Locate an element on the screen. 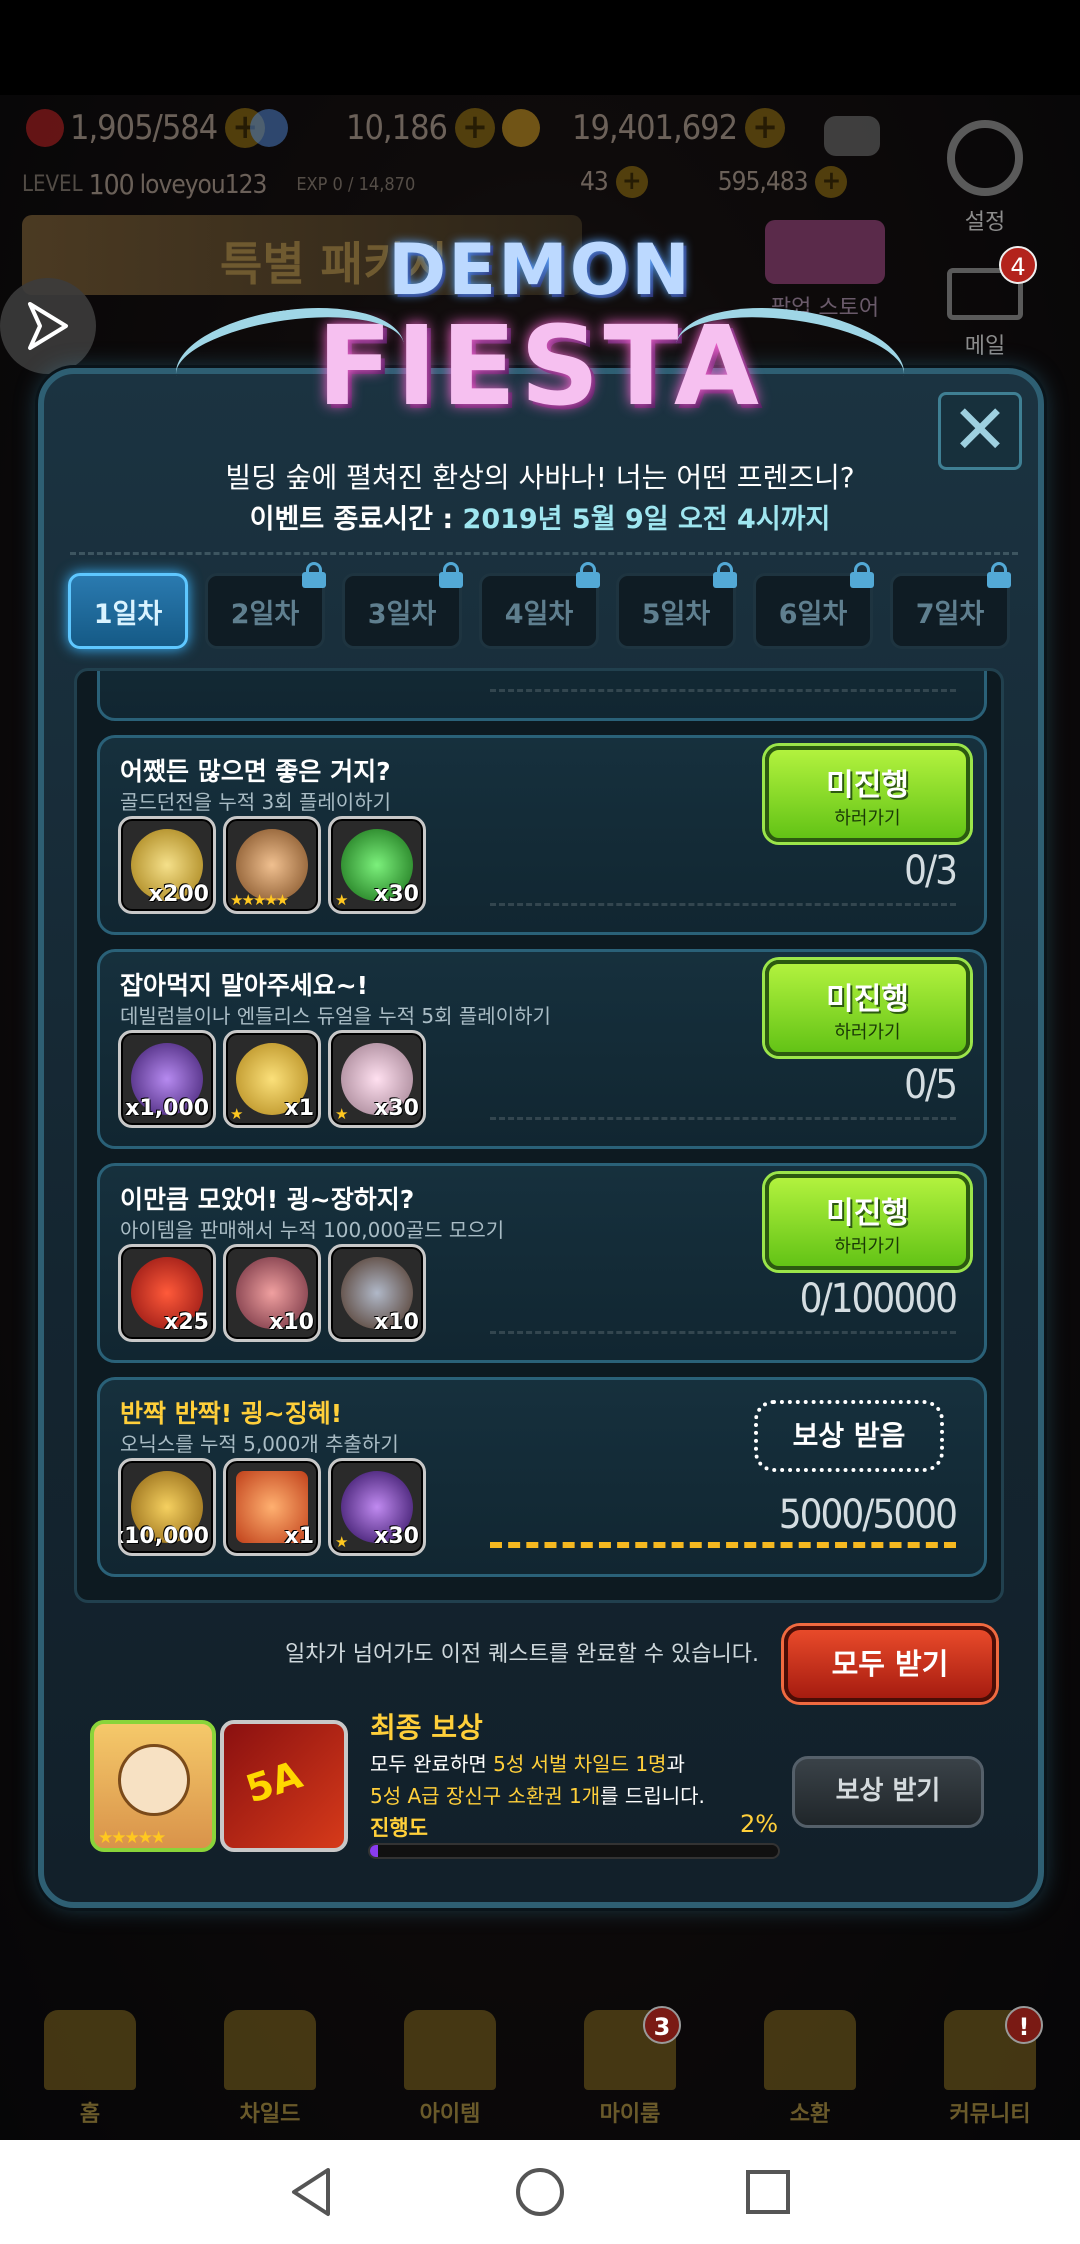 The width and height of the screenshot is (1080, 2244). divider is located at coordinates (544, 553).